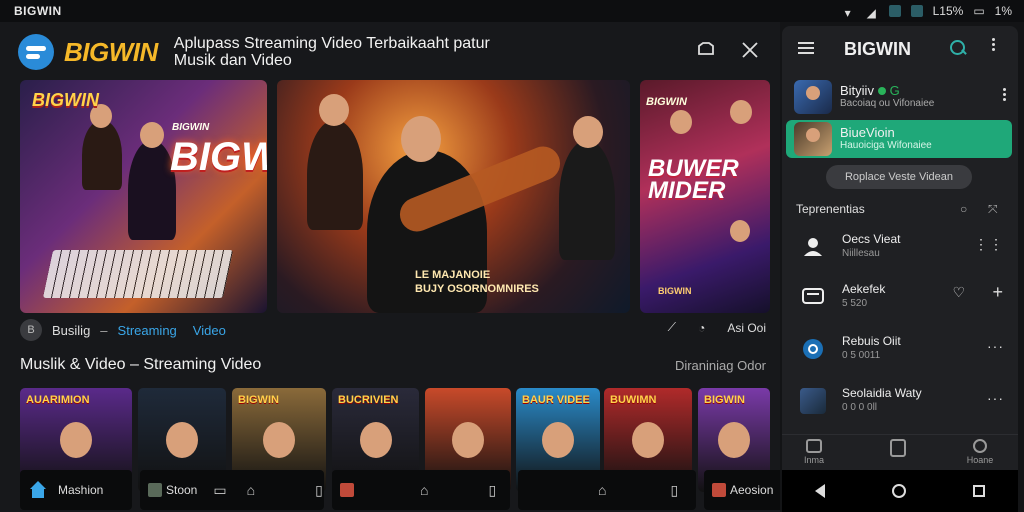  What do you see at coordinates (138, 274) in the screenshot?
I see `piano-graphic` at bounding box center [138, 274].